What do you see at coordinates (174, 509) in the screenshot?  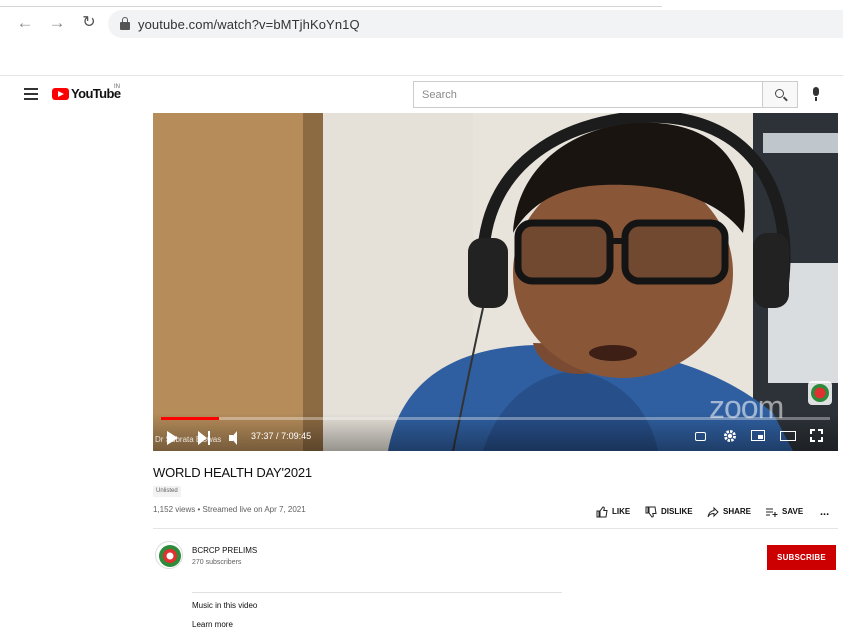 I see `view-count: 1,152 views` at bounding box center [174, 509].